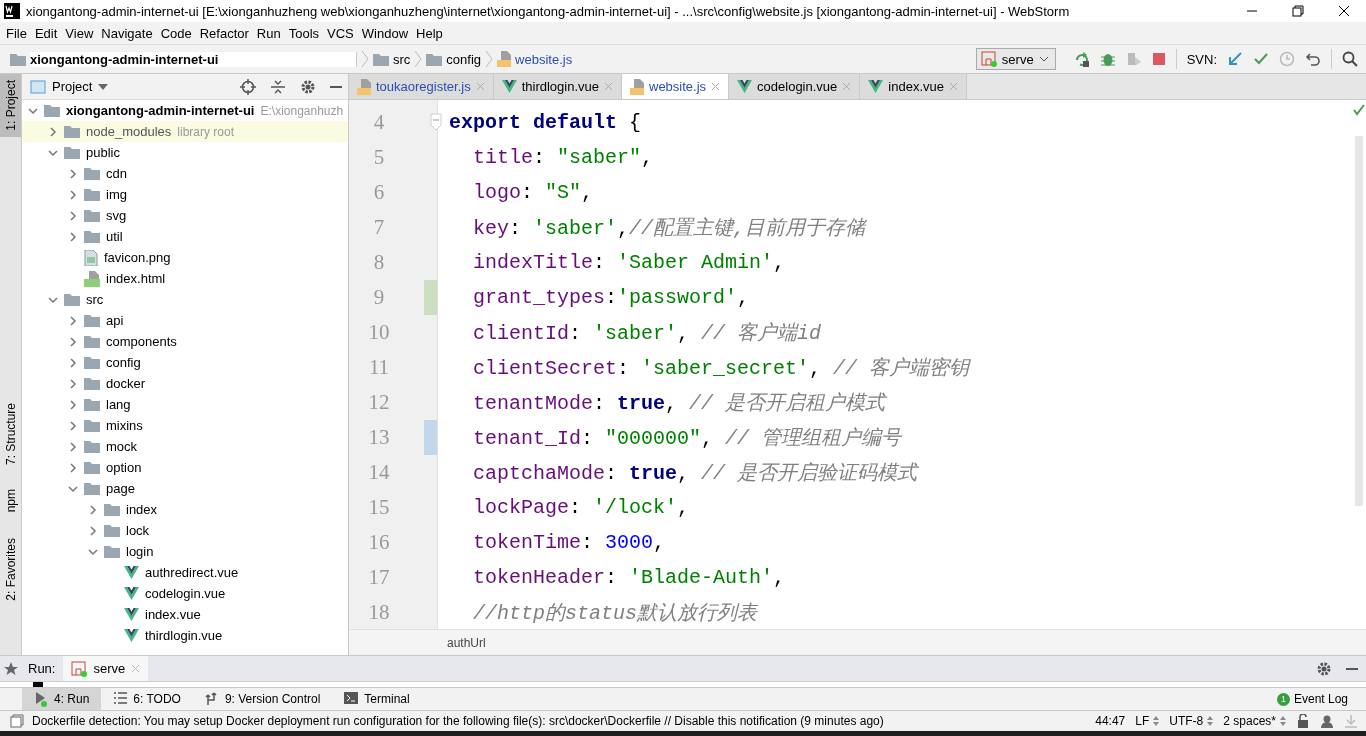  What do you see at coordinates (340, 33) in the screenshot?
I see `menu-item: VCS` at bounding box center [340, 33].